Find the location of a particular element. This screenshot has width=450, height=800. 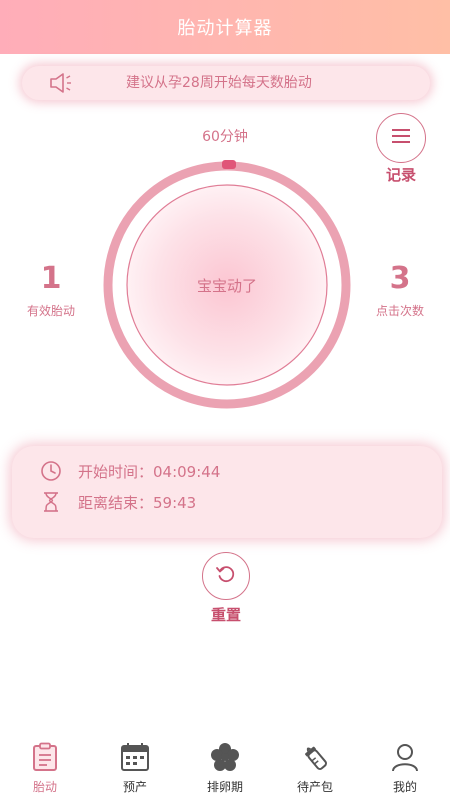

reset-label: 重置 is located at coordinates (226, 614).